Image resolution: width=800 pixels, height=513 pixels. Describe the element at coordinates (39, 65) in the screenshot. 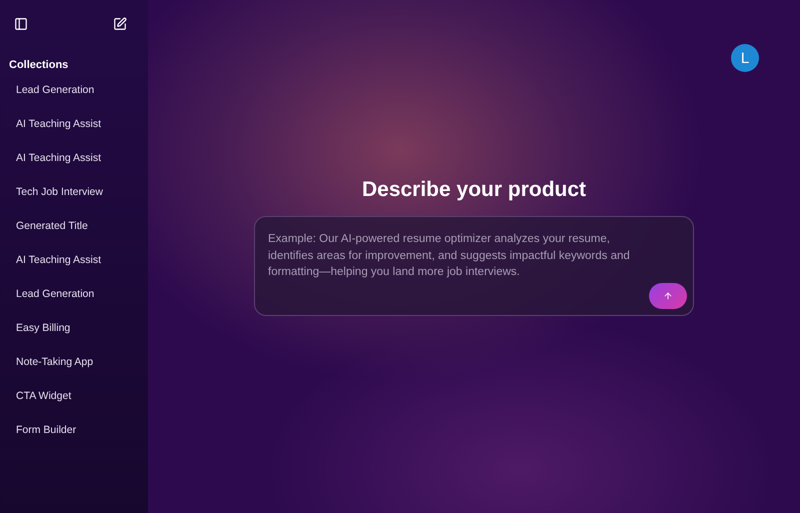

I see `section-heading: Collections` at that location.